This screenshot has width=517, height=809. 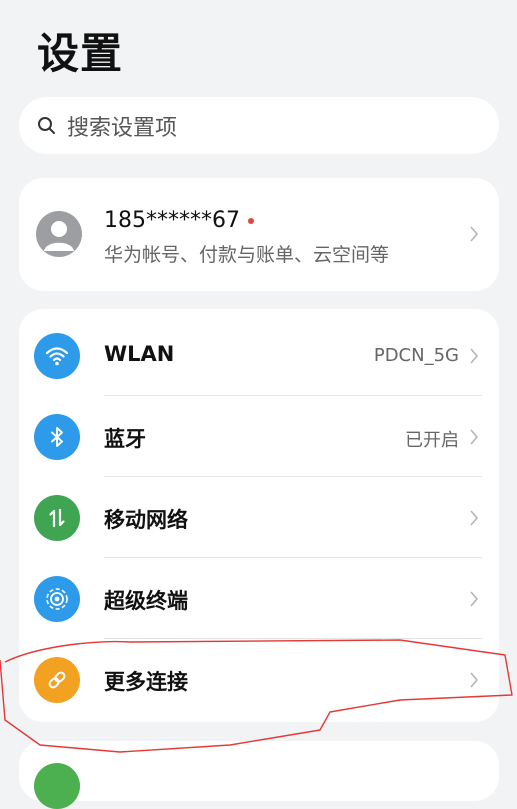 I want to click on search-icon, so click(x=46, y=125).